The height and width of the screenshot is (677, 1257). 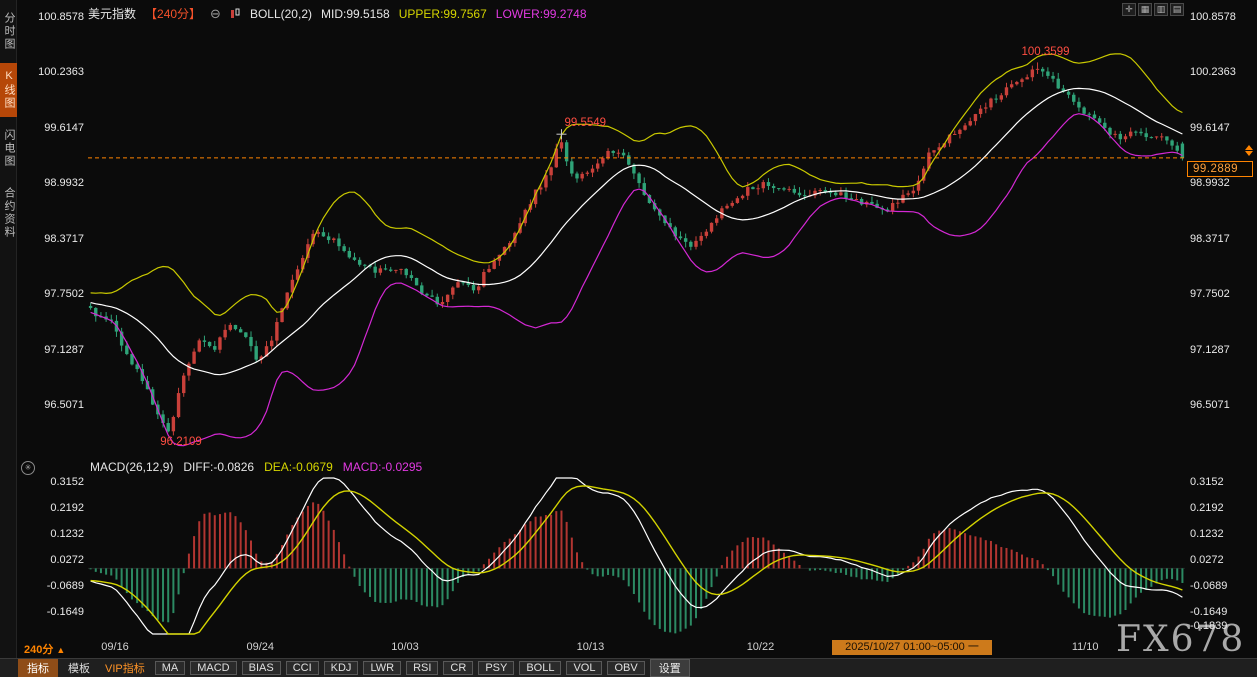 I want to click on macd-macd-value: MACD:-0.0295, so click(x=382, y=467).